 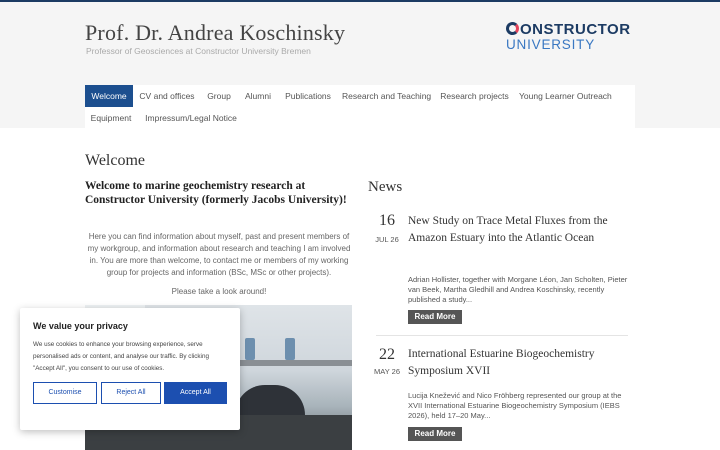 I want to click on nav-young-learner-outreach: Young Learner Outreach, so click(x=565, y=96).